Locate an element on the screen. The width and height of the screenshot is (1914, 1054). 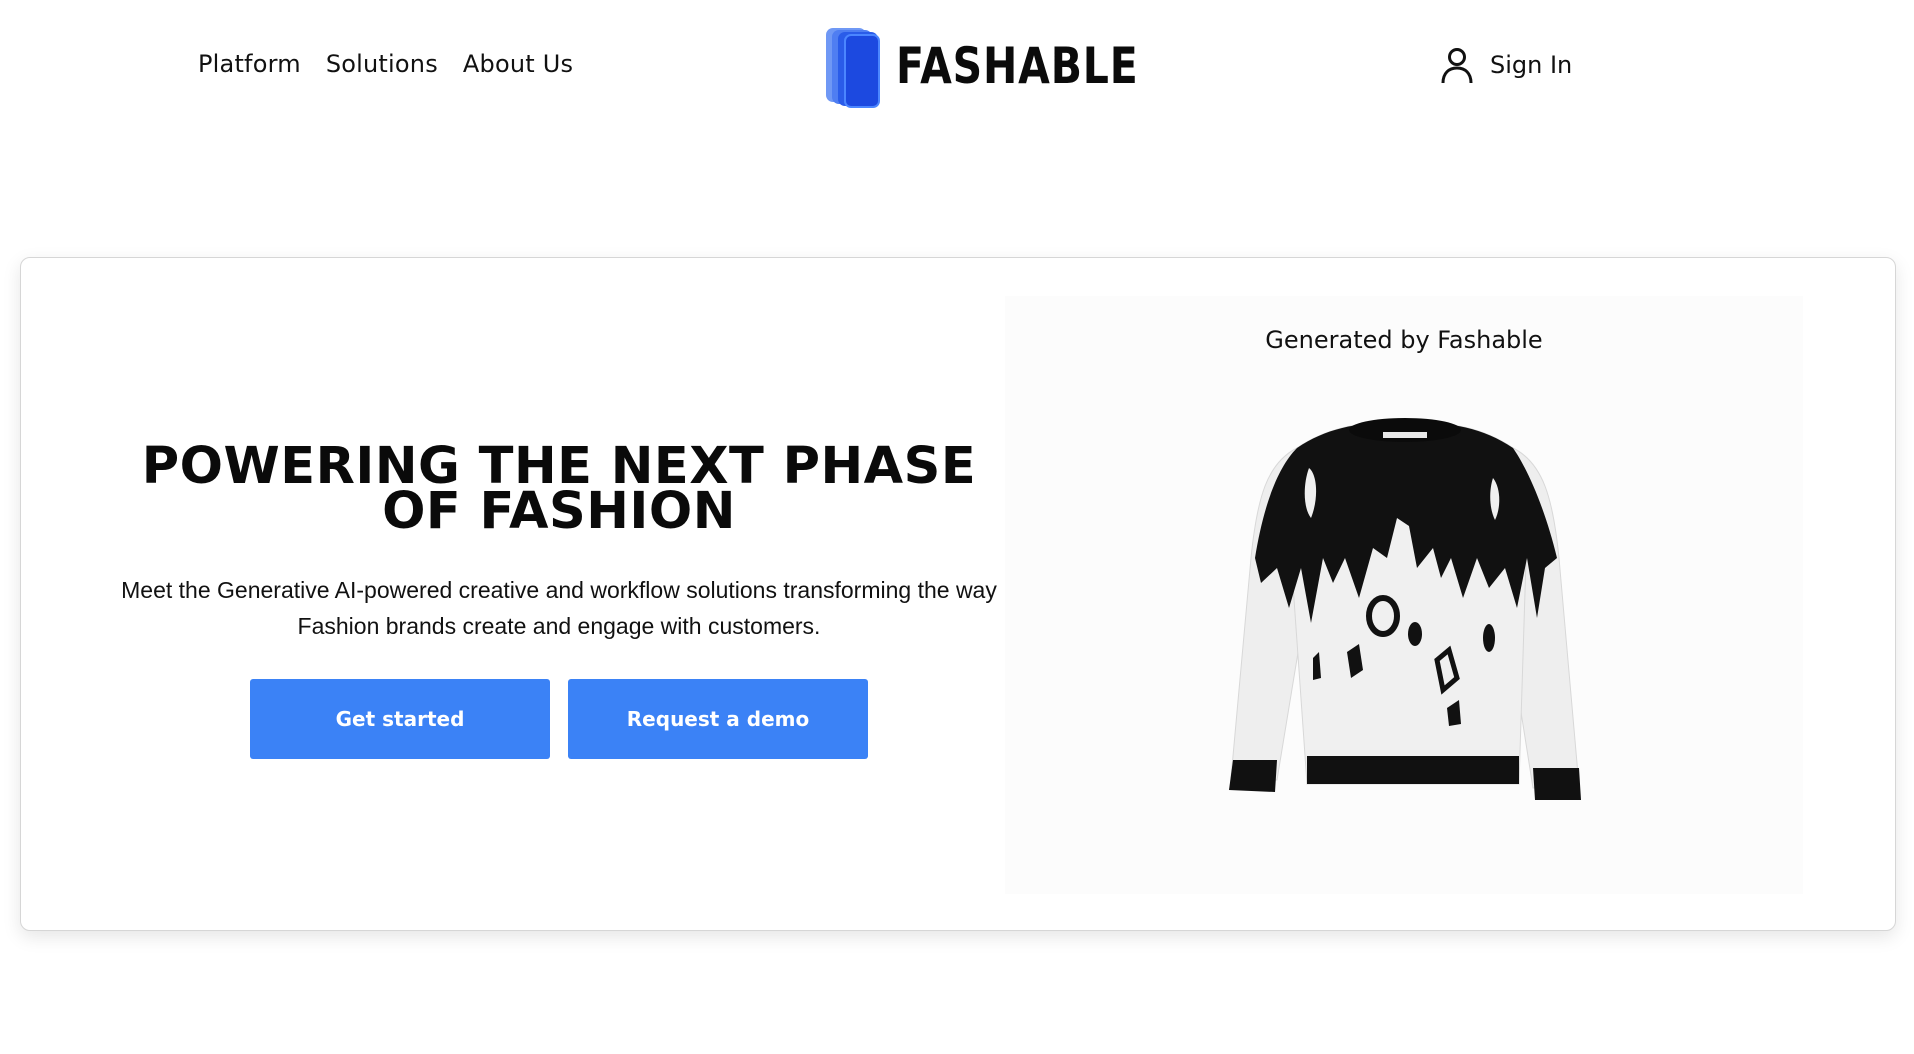
showcase-caption: Generated by Fashable is located at coordinates (1404, 340).